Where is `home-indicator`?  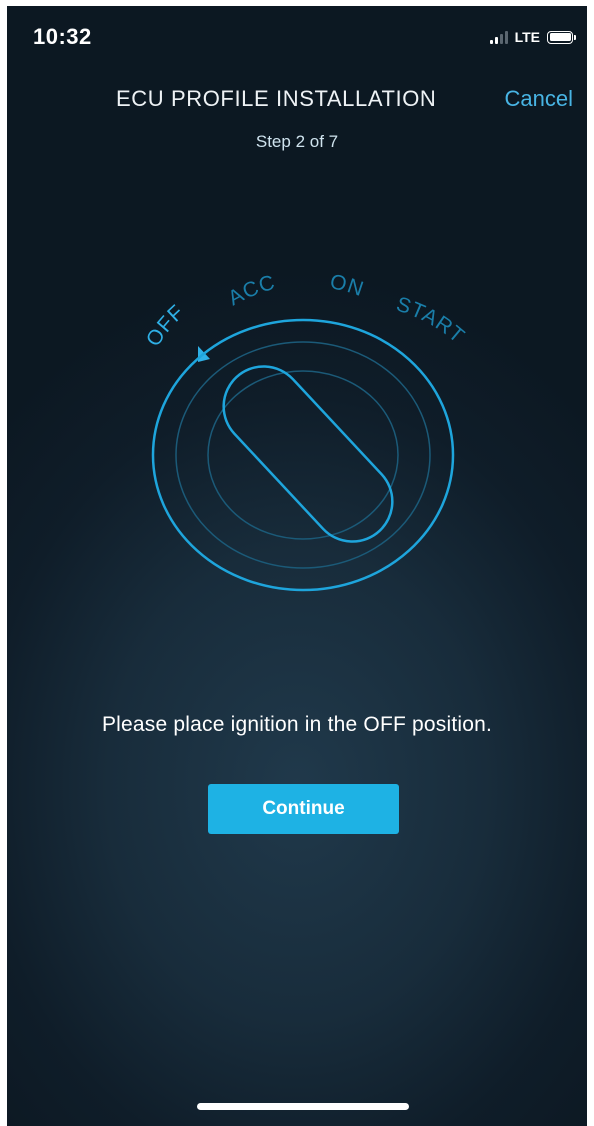 home-indicator is located at coordinates (303, 1106).